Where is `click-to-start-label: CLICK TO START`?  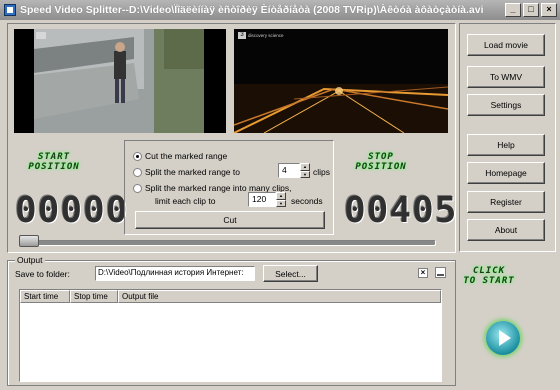
click-to-start-label: CLICK TO START is located at coordinates (489, 276).